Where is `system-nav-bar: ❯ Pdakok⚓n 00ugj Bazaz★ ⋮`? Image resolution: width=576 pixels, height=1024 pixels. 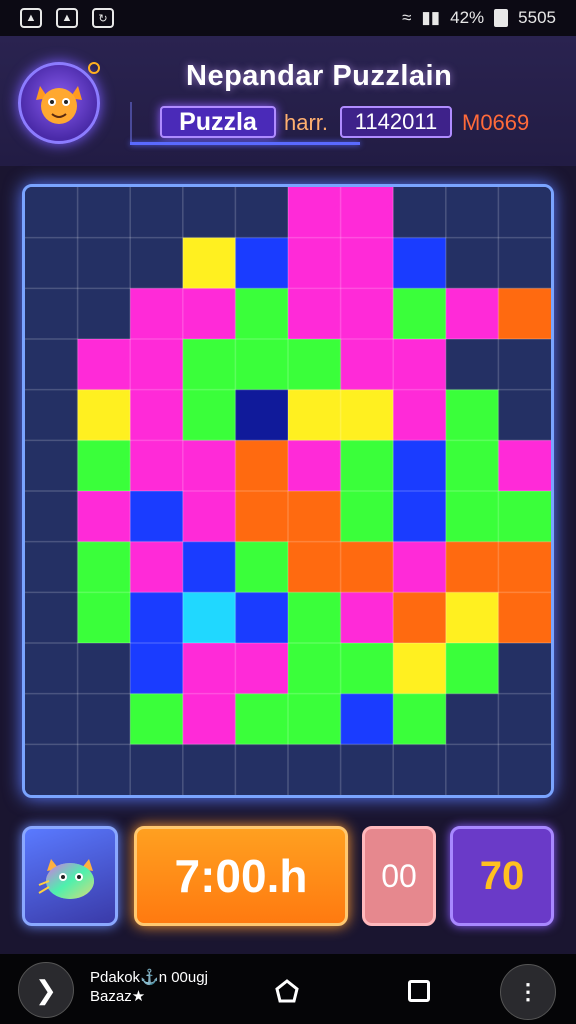 system-nav-bar: ❯ Pdakok⚓n 00ugj Bazaz★ ⋮ is located at coordinates (288, 989).